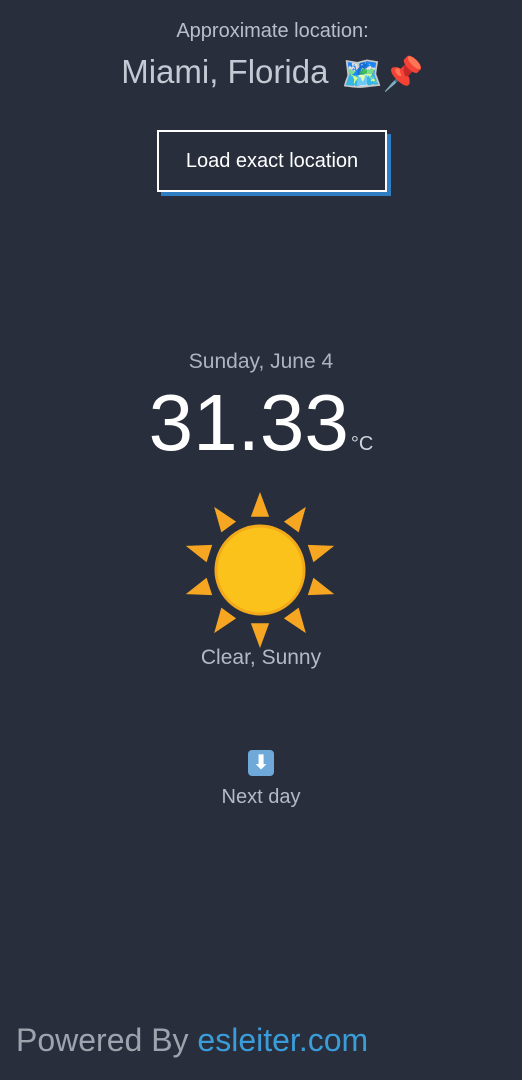 Image resolution: width=522 pixels, height=1080 pixels. I want to click on load-exact-location-button: Load exact location, so click(272, 161).